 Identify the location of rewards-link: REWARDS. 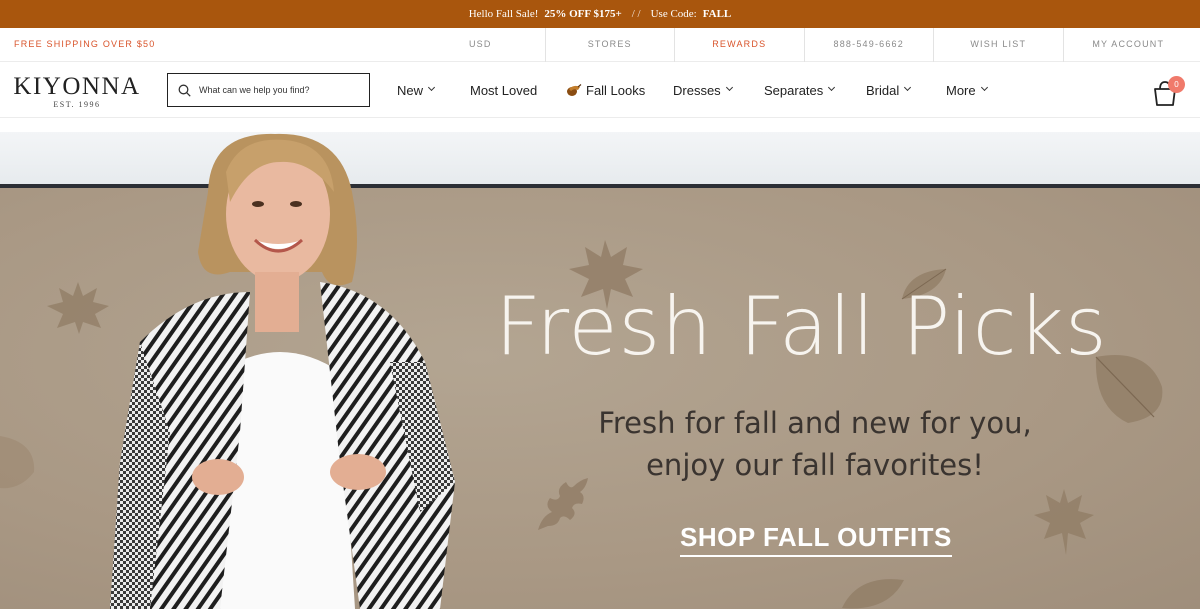
(740, 45).